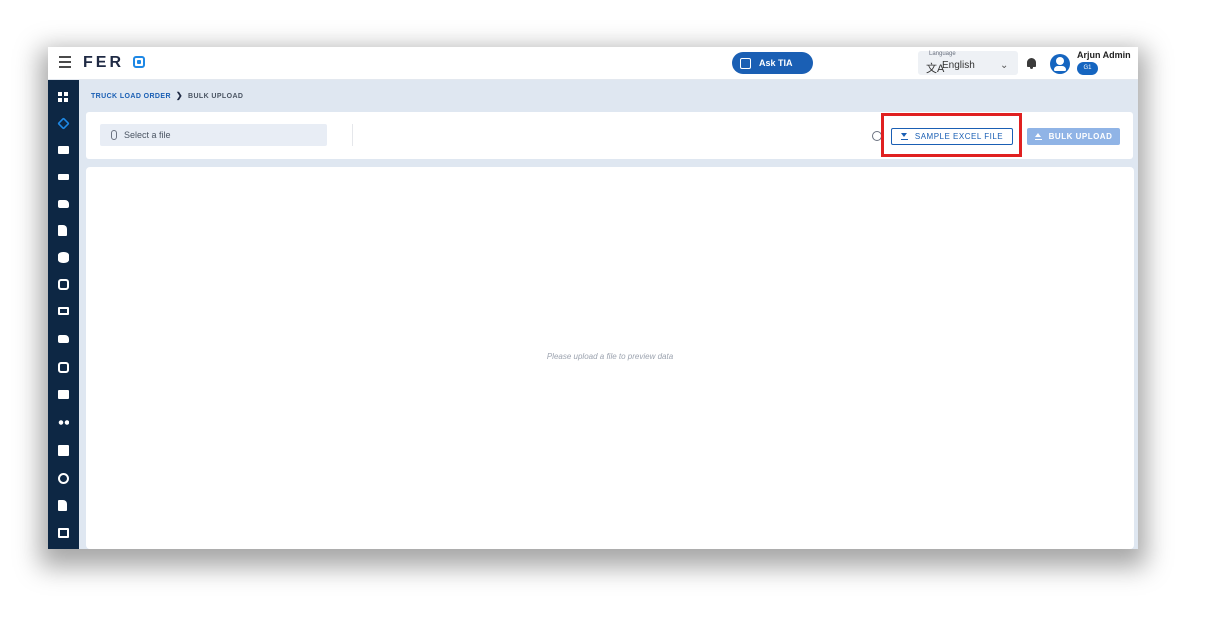 The image size is (1232, 643). I want to click on ask-tia-button: Ask TIA, so click(772, 63).